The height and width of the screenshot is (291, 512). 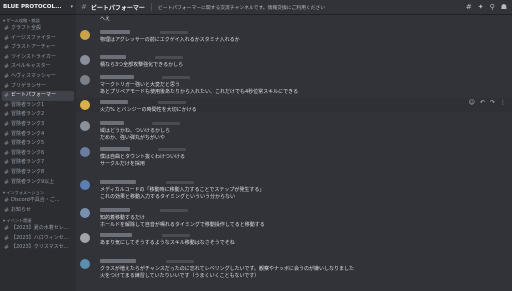 I want to click on sidebar-channel-6: # ブリゲランサー, so click(x=38, y=87).